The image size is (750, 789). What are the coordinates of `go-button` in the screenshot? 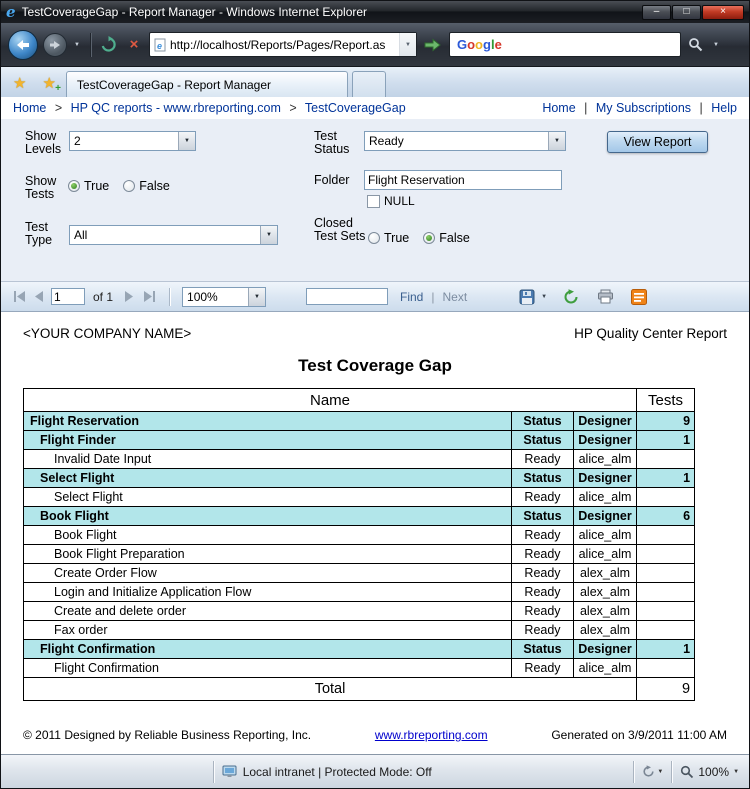 It's located at (433, 45).